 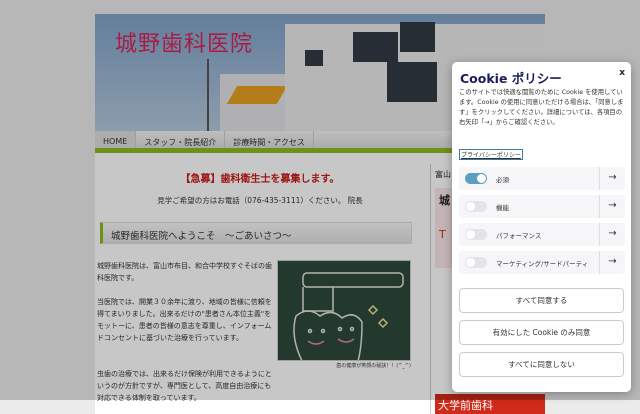 I want to click on cookie-category-performance: パフォーマンス →, so click(x=542, y=234).